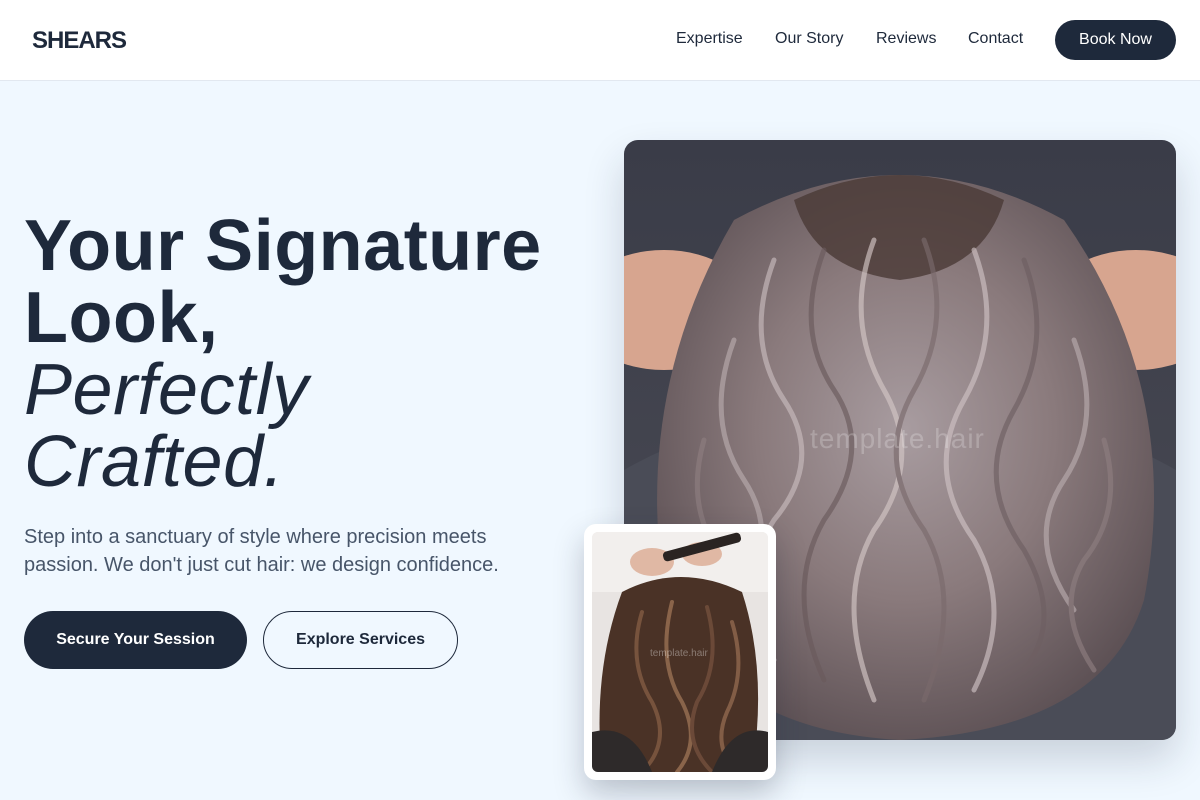 This screenshot has height=800, width=1200. I want to click on secure-session-button: Secure Your Session, so click(135, 640).